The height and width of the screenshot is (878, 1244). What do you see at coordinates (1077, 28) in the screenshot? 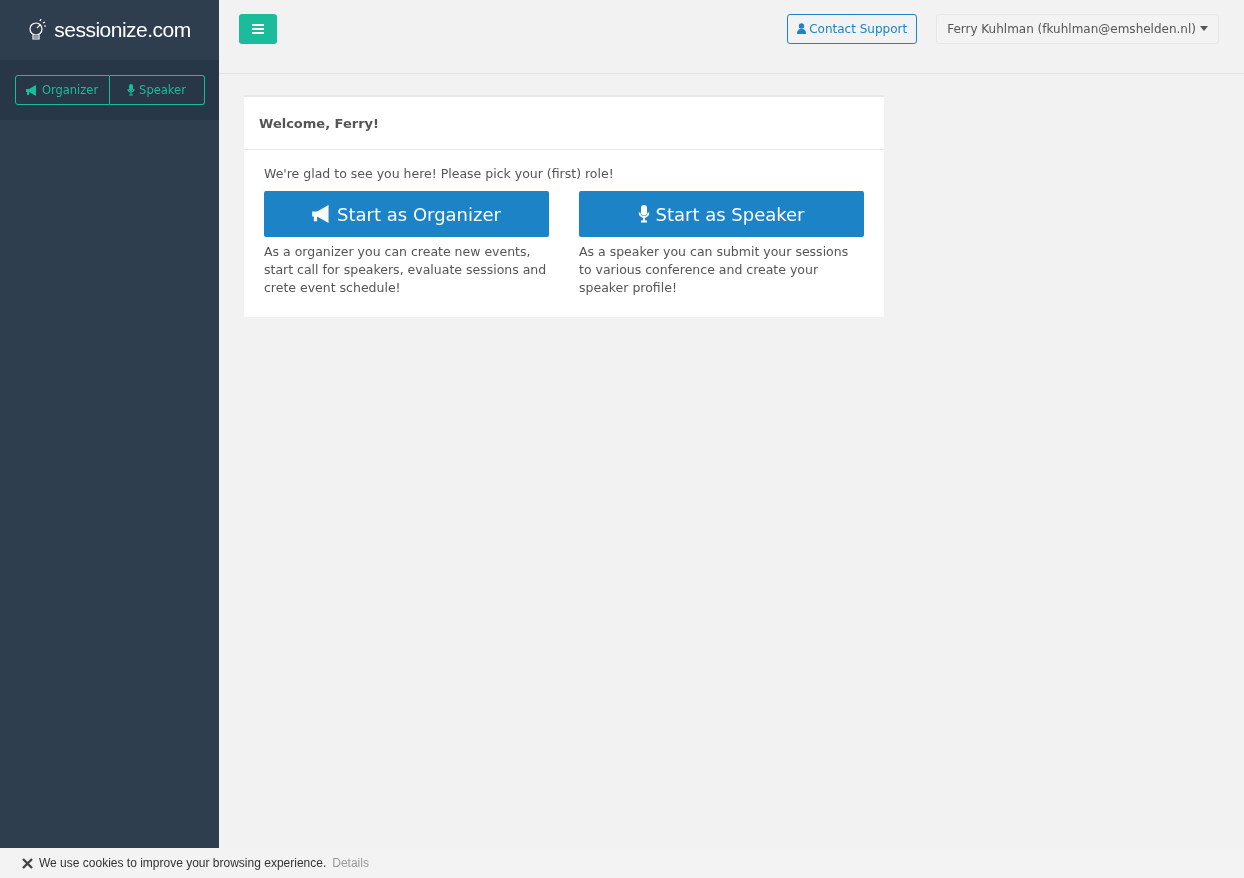
I see `user-menu: Ferry Kuhlman (fkuhlman@emshelden.nl)` at bounding box center [1077, 28].